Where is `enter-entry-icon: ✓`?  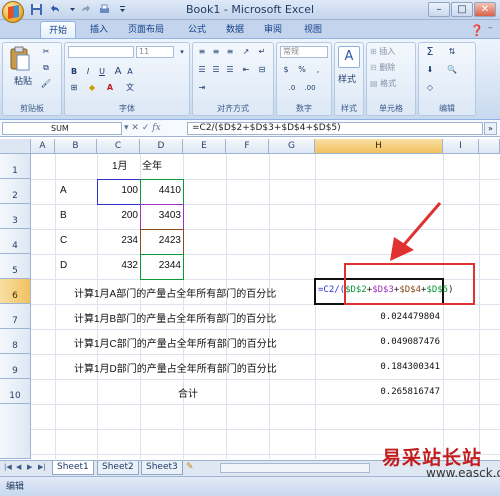
enter-entry-icon: ✓ is located at coordinates (146, 128).